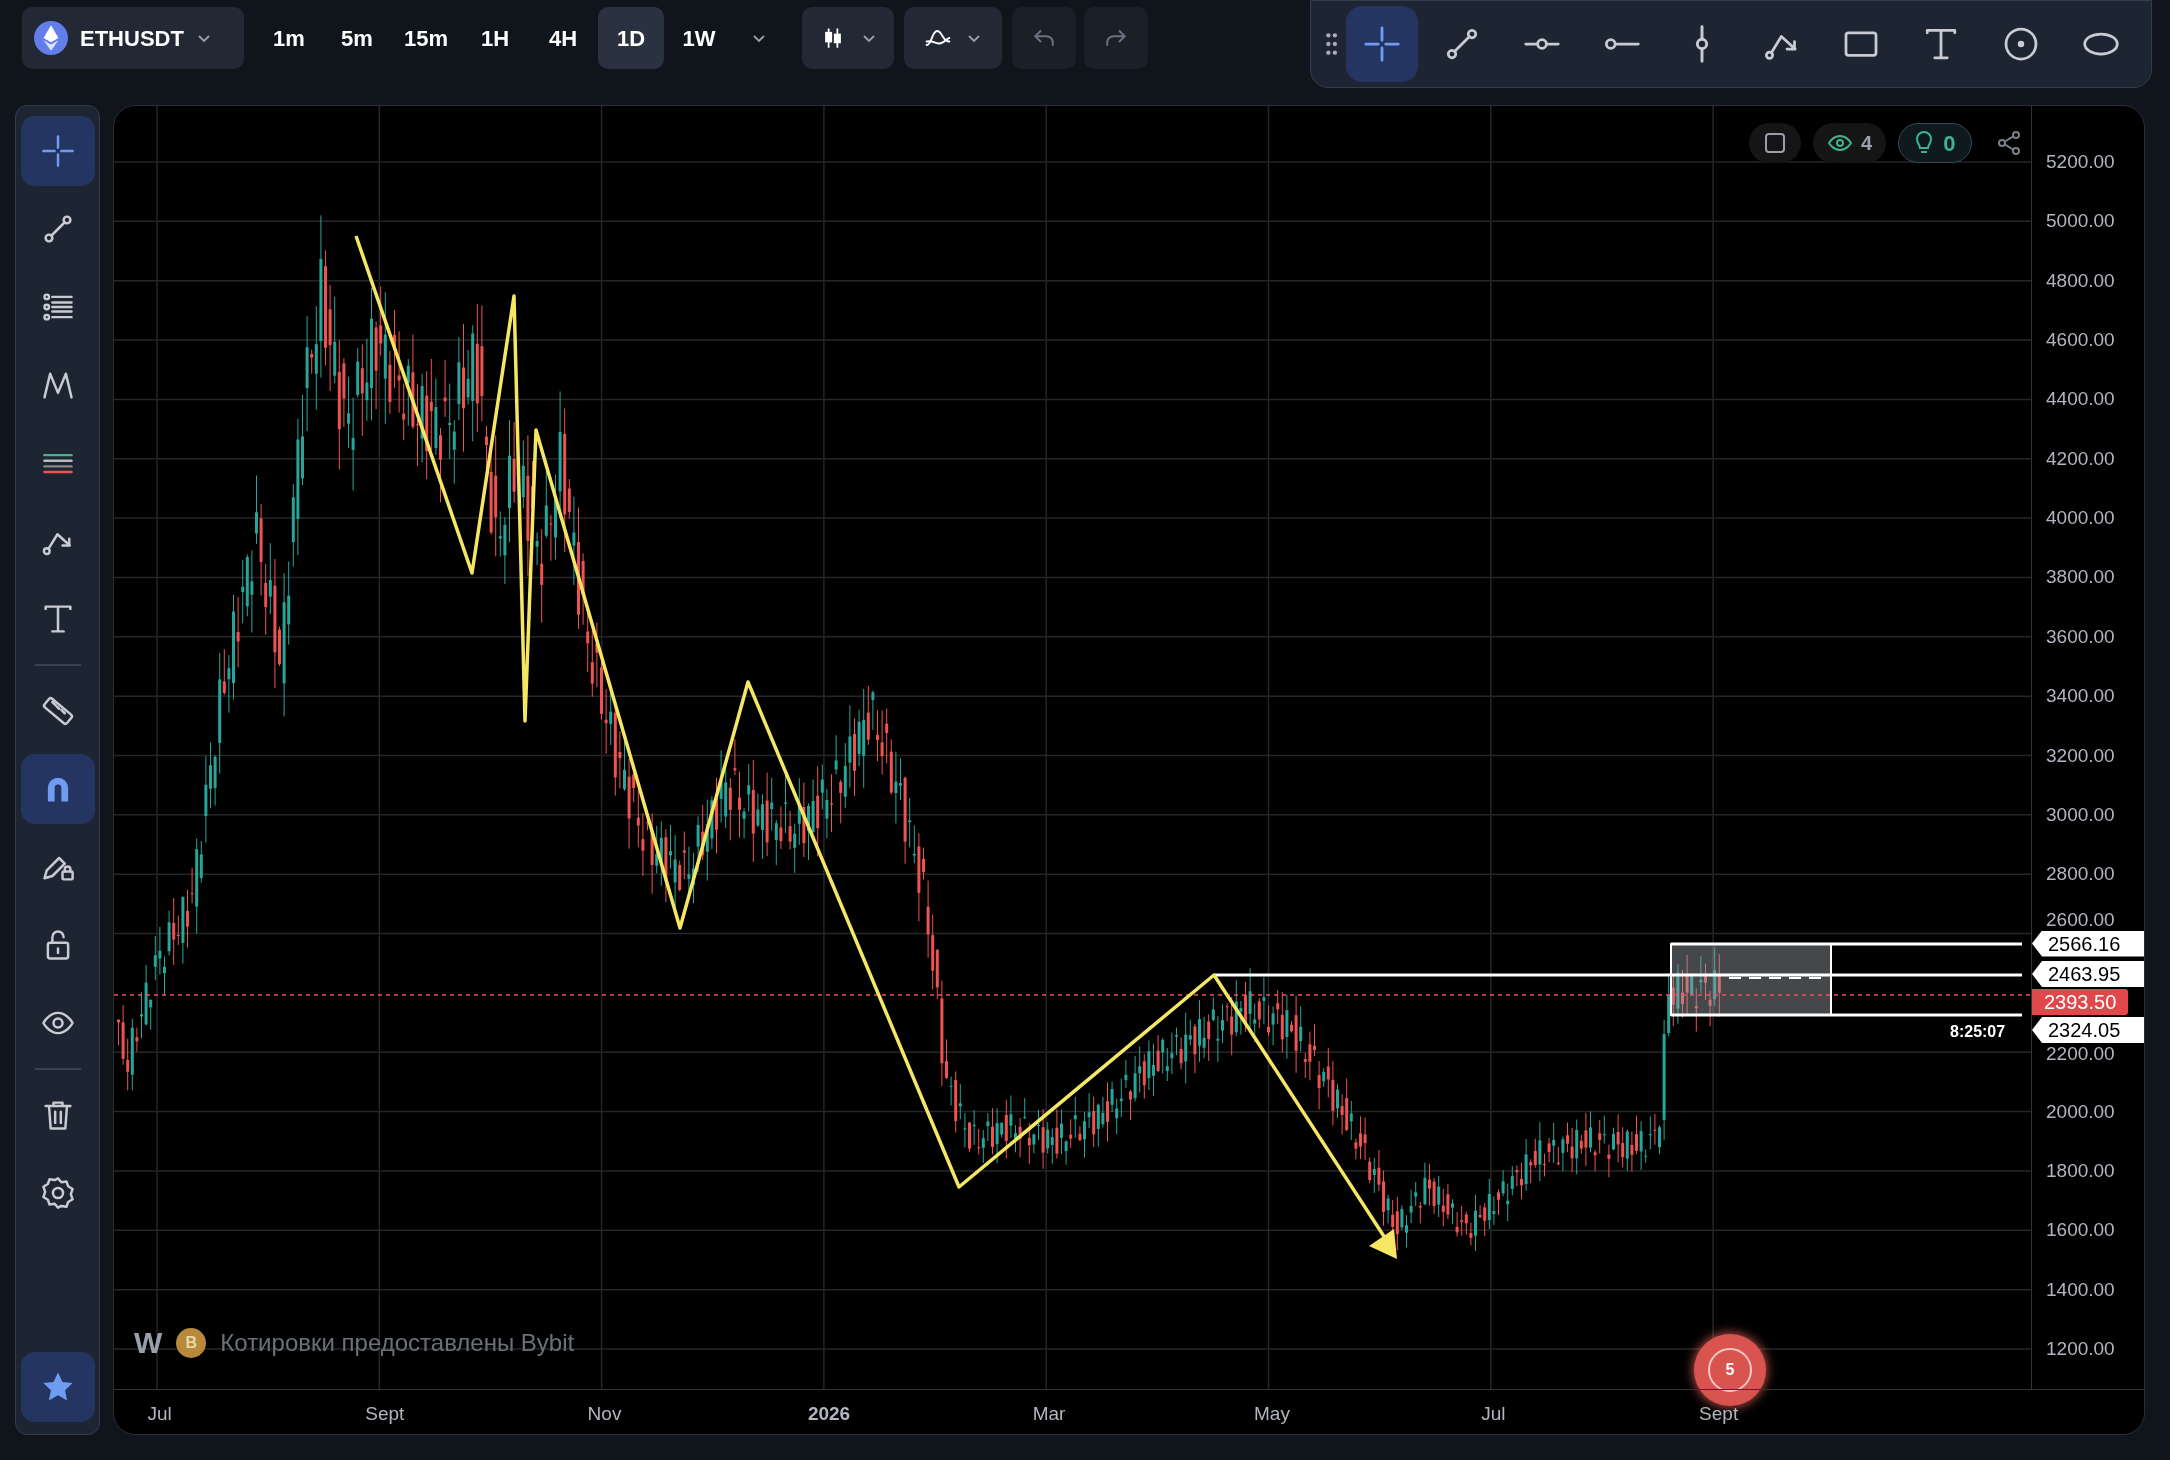 The image size is (2170, 1460). What do you see at coordinates (148, 1343) in the screenshot?
I see `logo-mark: W` at bounding box center [148, 1343].